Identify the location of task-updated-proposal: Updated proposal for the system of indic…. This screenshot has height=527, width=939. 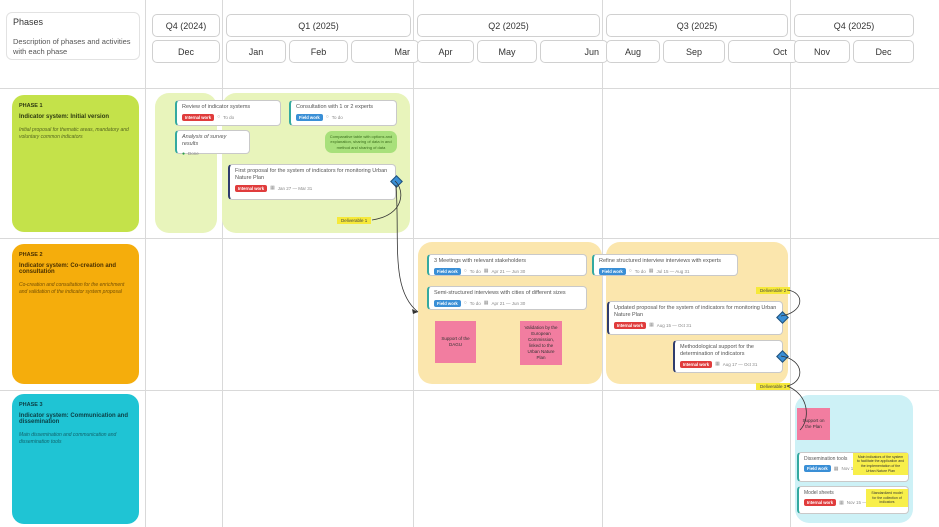
(695, 318).